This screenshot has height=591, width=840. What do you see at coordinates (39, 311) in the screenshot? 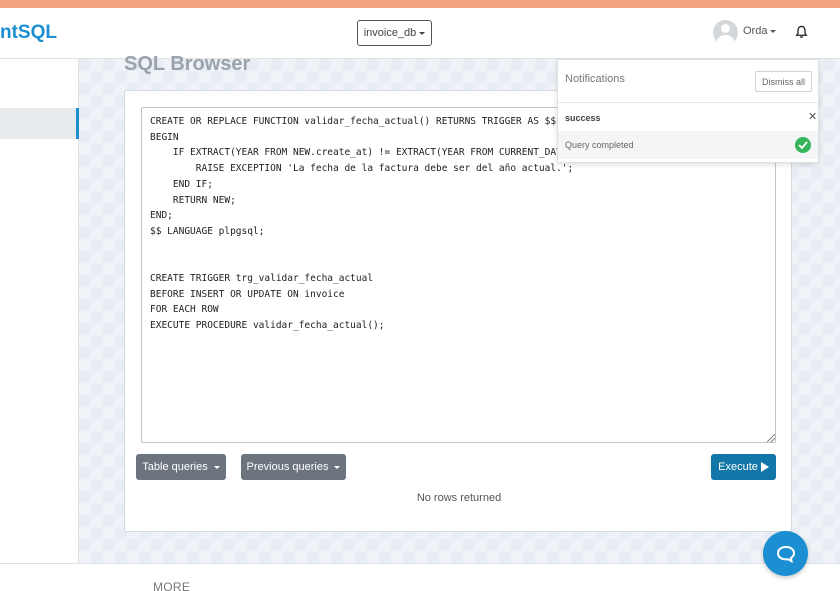
I see `sidebar` at bounding box center [39, 311].